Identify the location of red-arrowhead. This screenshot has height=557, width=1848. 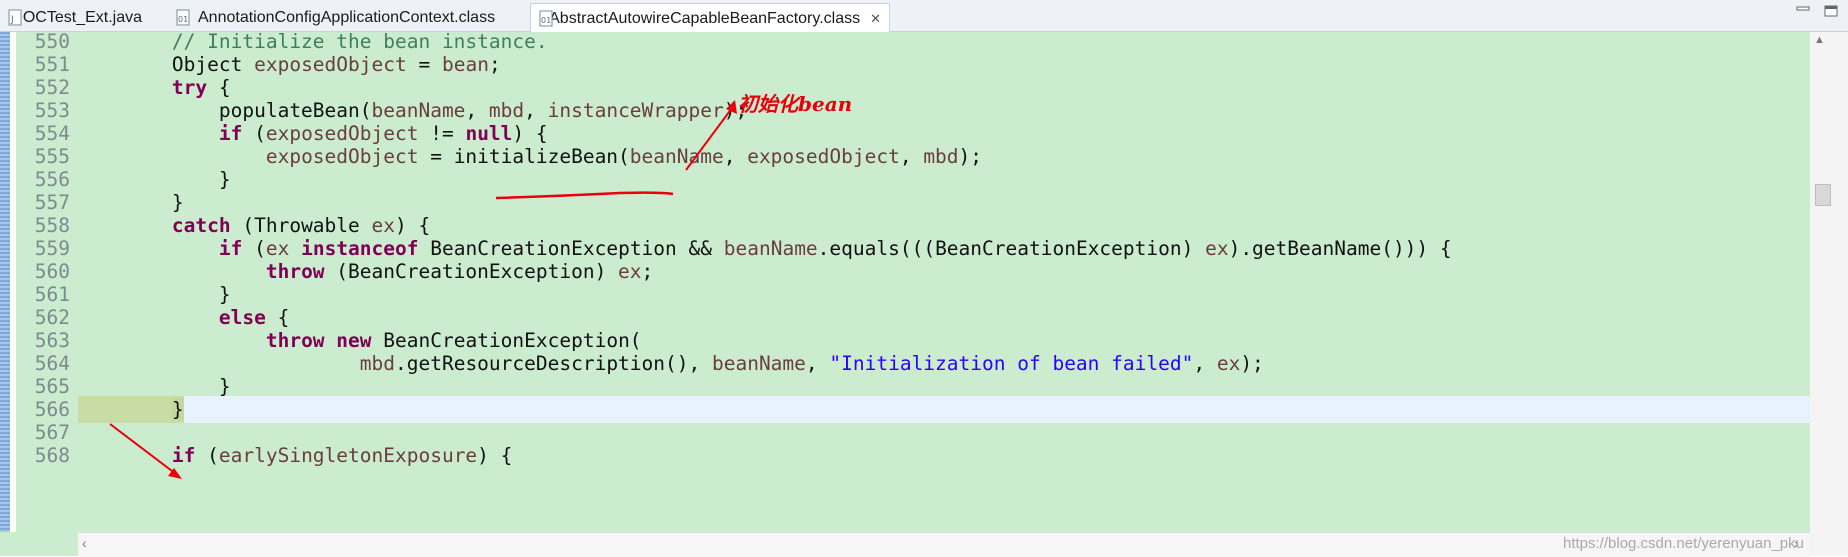
(731, 107).